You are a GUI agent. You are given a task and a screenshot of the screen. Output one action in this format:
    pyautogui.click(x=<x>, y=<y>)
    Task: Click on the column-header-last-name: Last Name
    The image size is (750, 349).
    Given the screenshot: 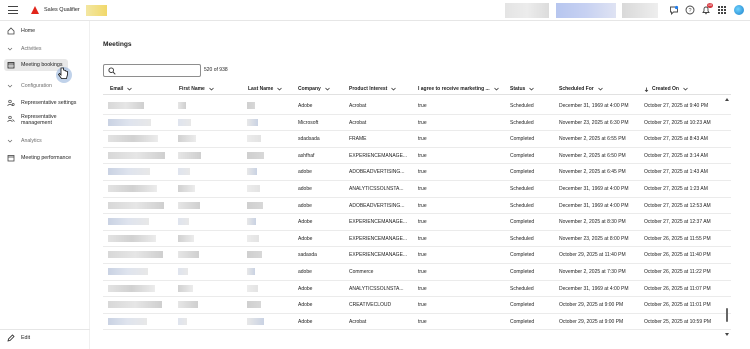 What is the action you would take?
    pyautogui.click(x=265, y=89)
    